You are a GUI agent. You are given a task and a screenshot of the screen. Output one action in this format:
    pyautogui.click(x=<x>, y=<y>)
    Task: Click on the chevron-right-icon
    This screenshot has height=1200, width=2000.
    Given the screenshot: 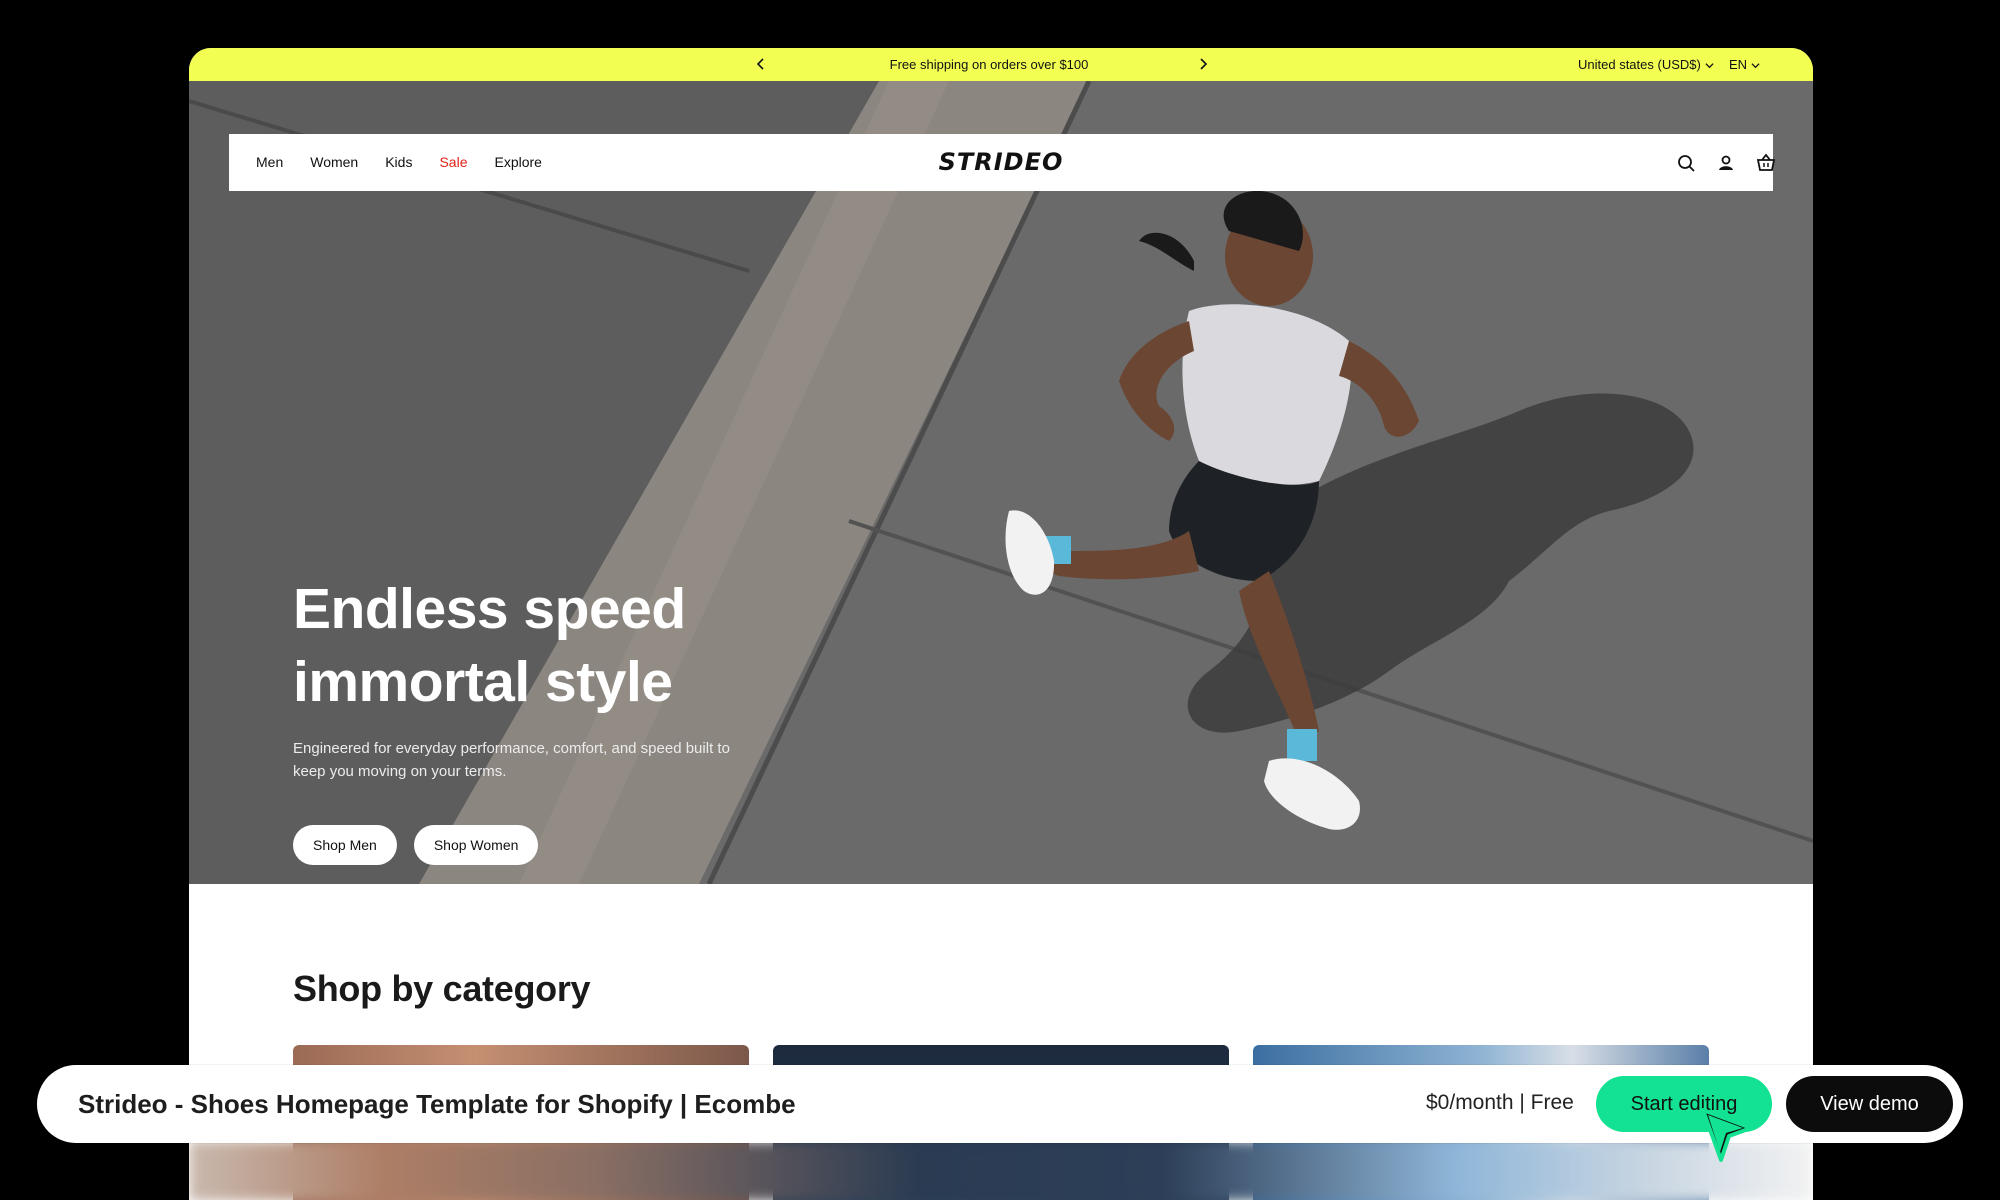 What is the action you would take?
    pyautogui.click(x=1203, y=64)
    